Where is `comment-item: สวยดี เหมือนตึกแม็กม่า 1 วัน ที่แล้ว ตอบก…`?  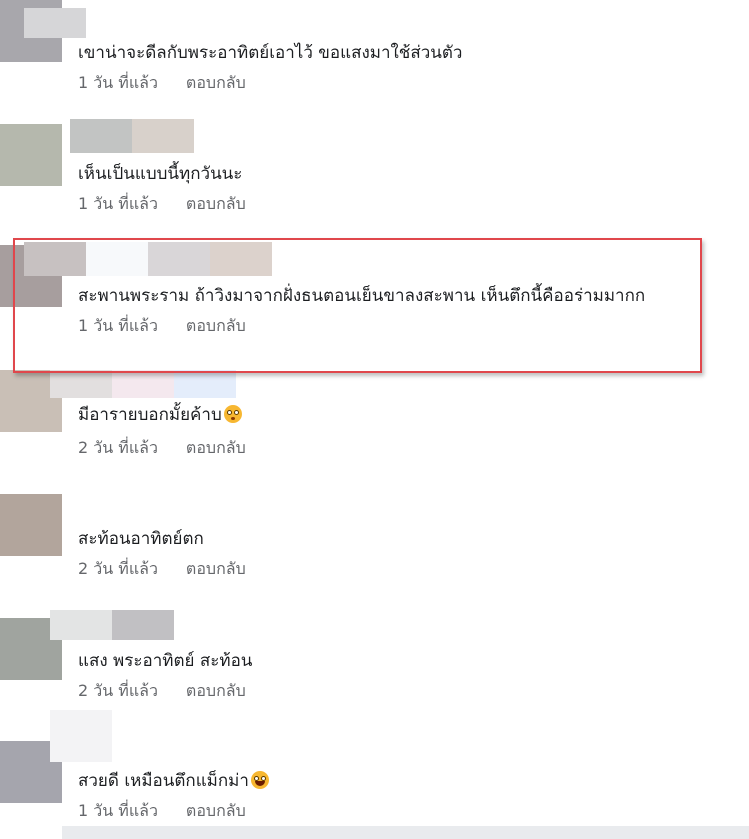
comment-item: สวยดี เหมือนตึกแม็กม่า 1 วัน ที่แล้ว ตอบก… is located at coordinates (374, 770).